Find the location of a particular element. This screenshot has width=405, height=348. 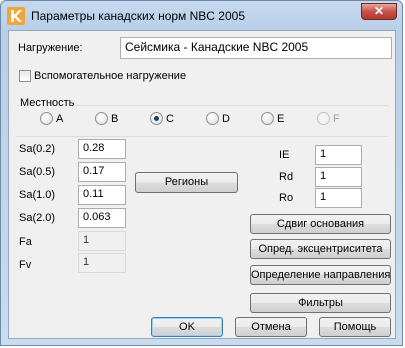

sa02-label: Sa(0.2) is located at coordinates (37, 149).